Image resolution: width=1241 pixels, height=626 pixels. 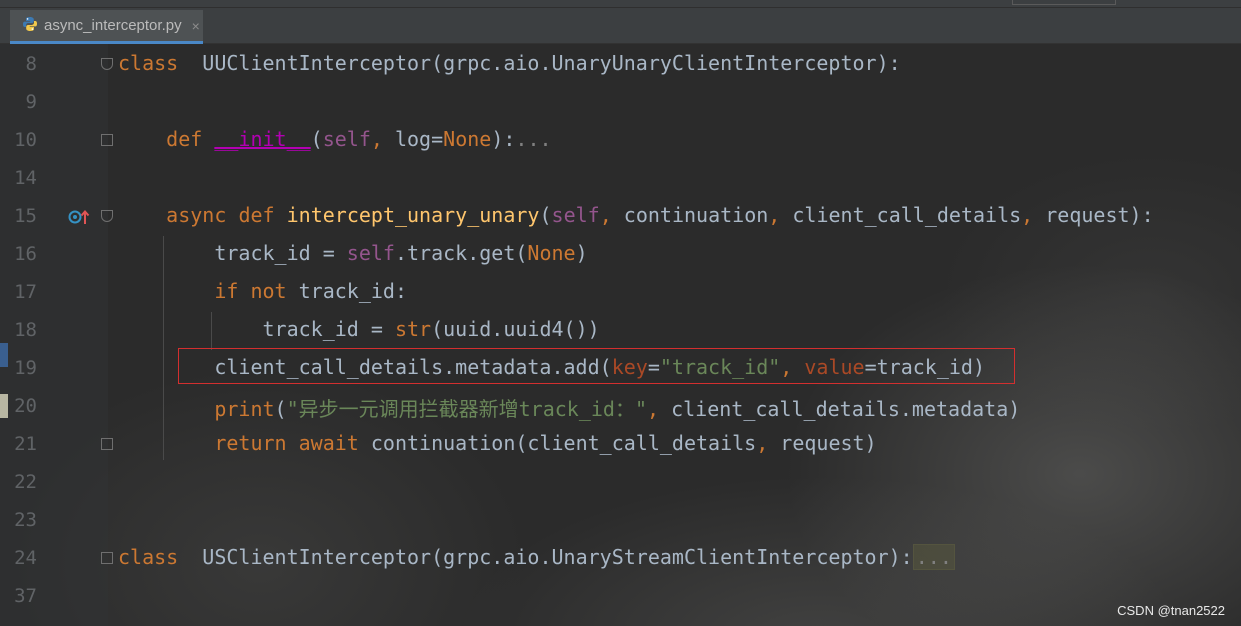 What do you see at coordinates (25, 596) in the screenshot?
I see `line-number: 37` at bounding box center [25, 596].